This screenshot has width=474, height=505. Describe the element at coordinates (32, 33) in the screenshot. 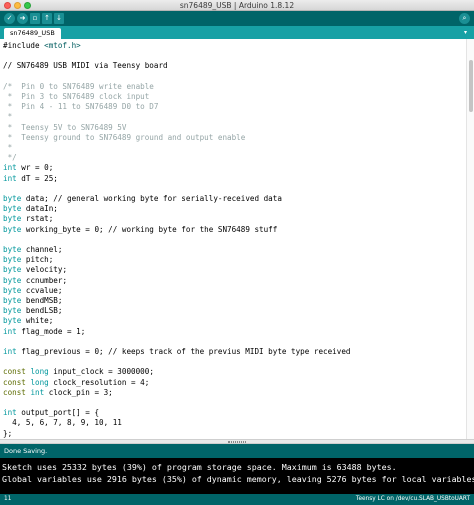

I see `tab-sn76489-usb: sn76489_USB` at that location.